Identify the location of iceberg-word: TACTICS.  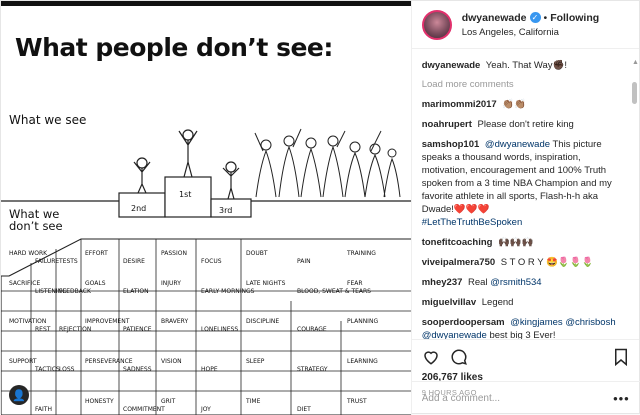
(47, 369).